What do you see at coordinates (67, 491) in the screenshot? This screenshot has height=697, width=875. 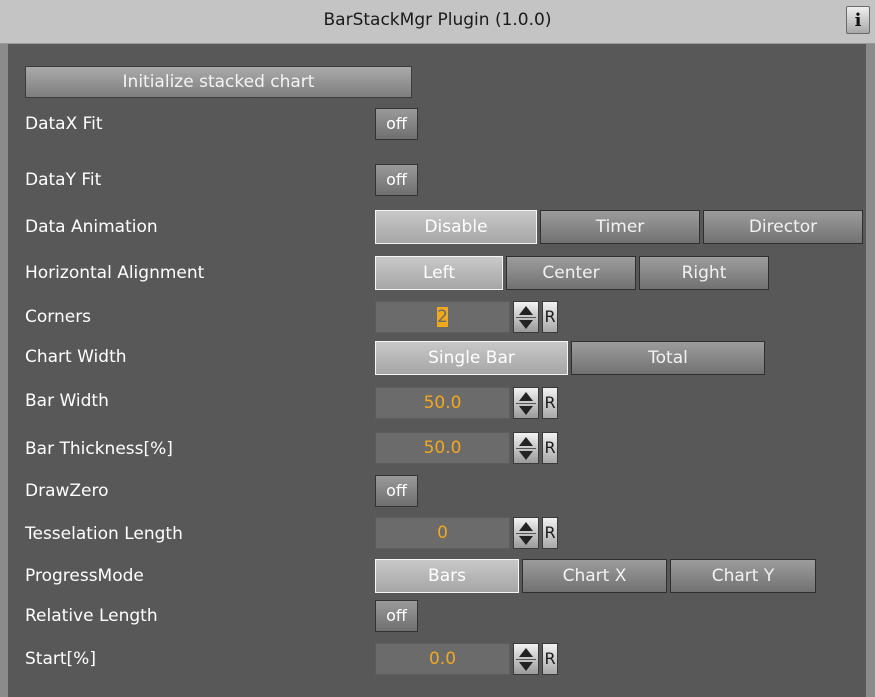 I see `draw-zero-label: DrawZero` at bounding box center [67, 491].